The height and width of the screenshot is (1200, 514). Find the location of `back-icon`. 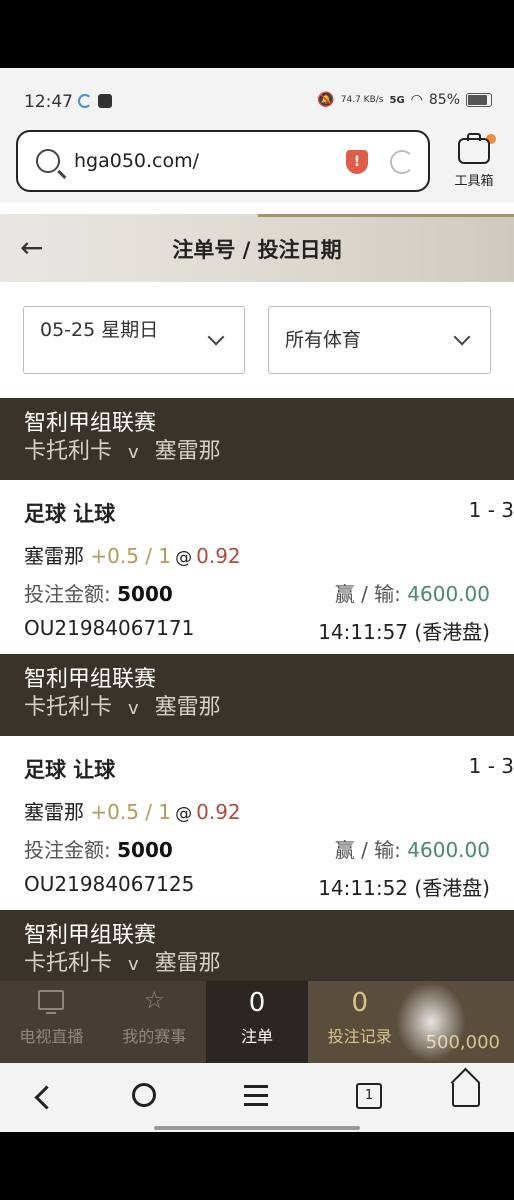

back-icon is located at coordinates (46, 1097).